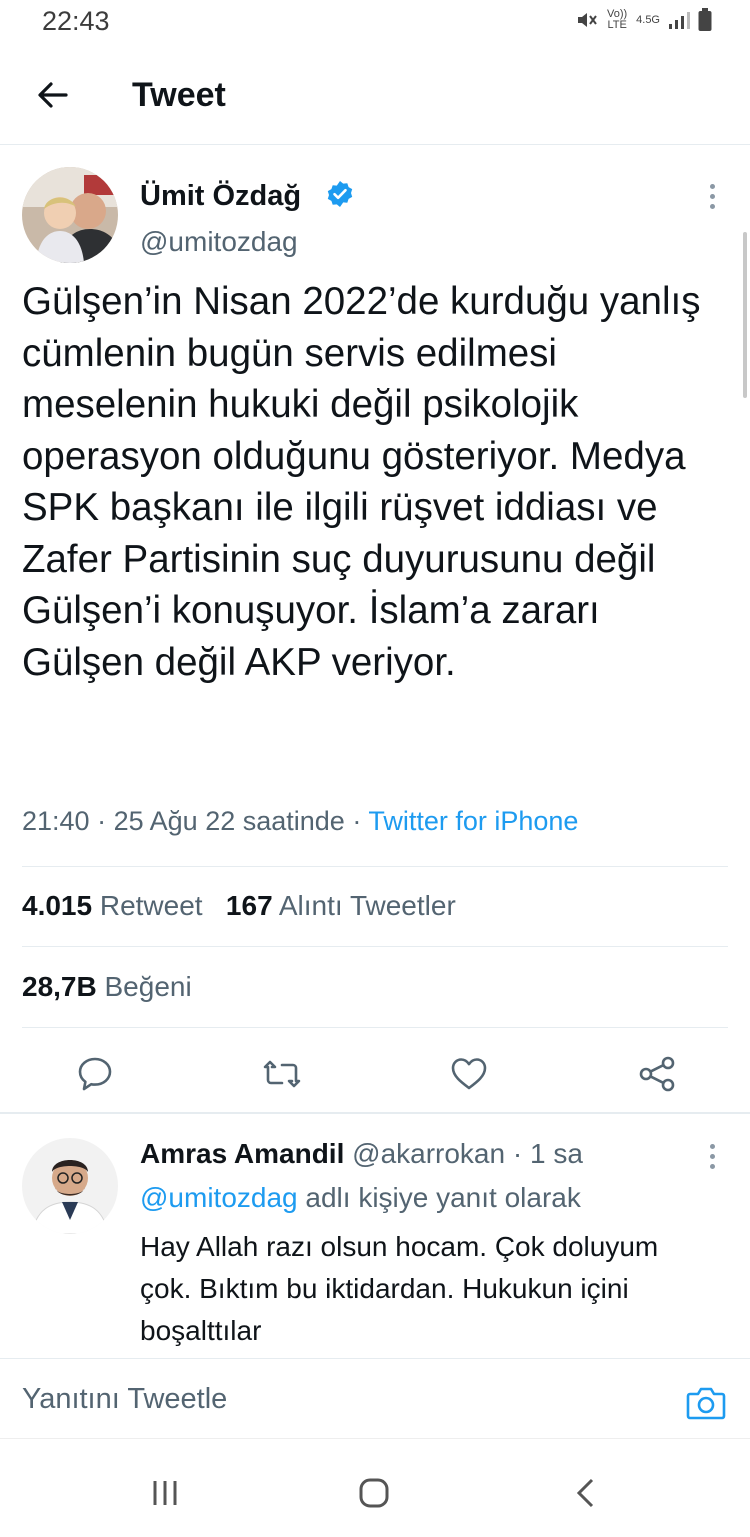 Image resolution: width=750 pixels, height=1537 pixels. Describe the element at coordinates (282, 1074) in the screenshot. I see `retweet-icon` at that location.